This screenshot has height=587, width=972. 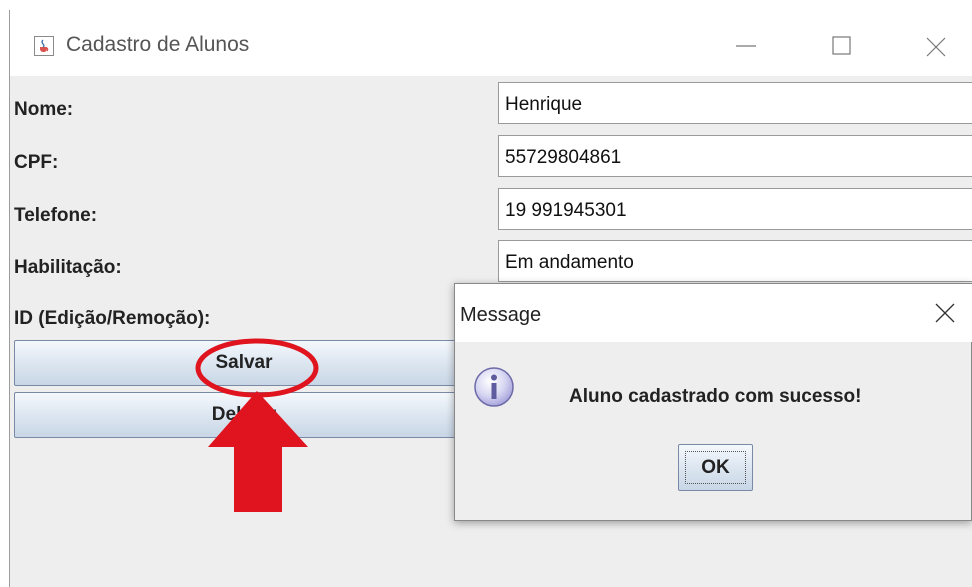 What do you see at coordinates (715, 396) in the screenshot?
I see `dialog-message: Aluno cadastrado com sucesso!` at bounding box center [715, 396].